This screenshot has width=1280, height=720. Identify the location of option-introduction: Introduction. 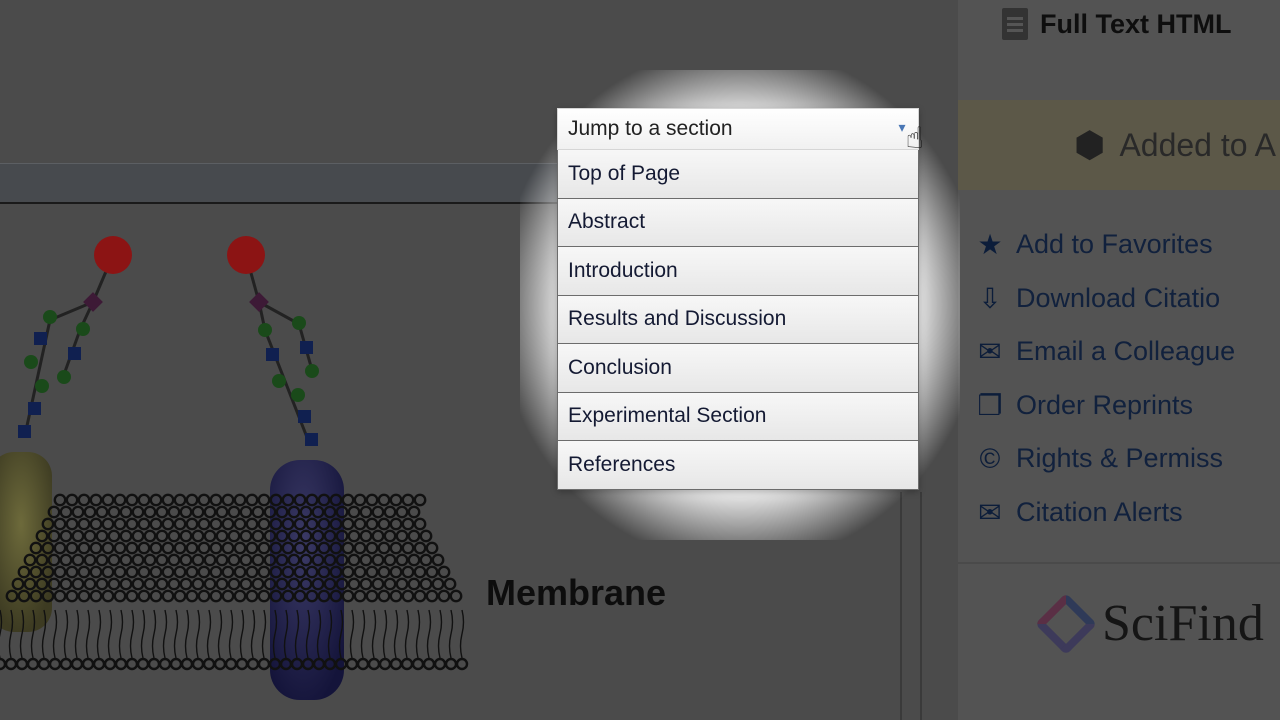
(738, 271).